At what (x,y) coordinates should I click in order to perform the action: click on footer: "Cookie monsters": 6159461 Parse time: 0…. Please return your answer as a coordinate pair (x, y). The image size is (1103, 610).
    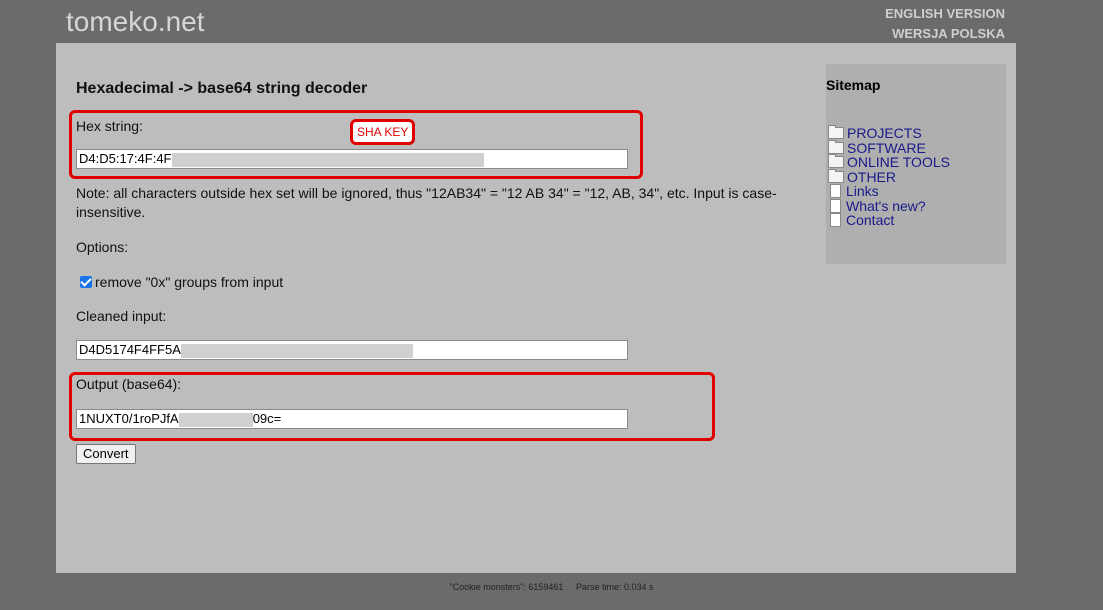
    Looking at the image, I should click on (551, 587).